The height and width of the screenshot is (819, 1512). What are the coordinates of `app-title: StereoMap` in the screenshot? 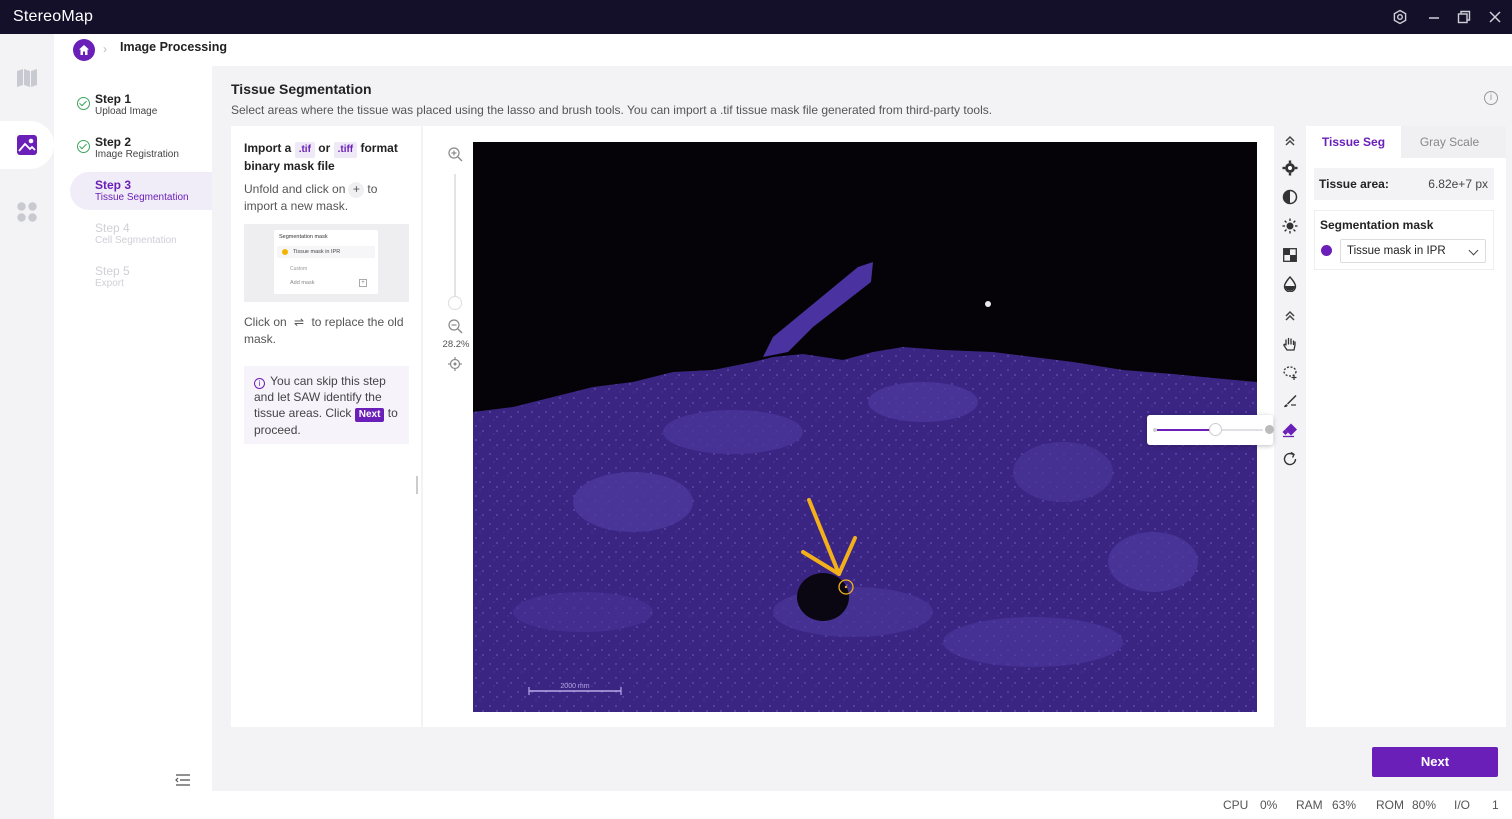 It's located at (53, 16).